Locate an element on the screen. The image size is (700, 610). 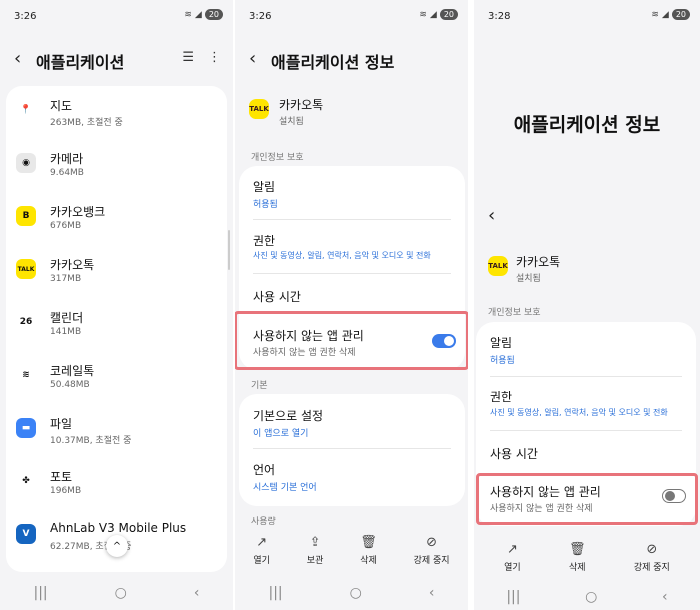
app-size: 676MB is located at coordinates (66, 226).